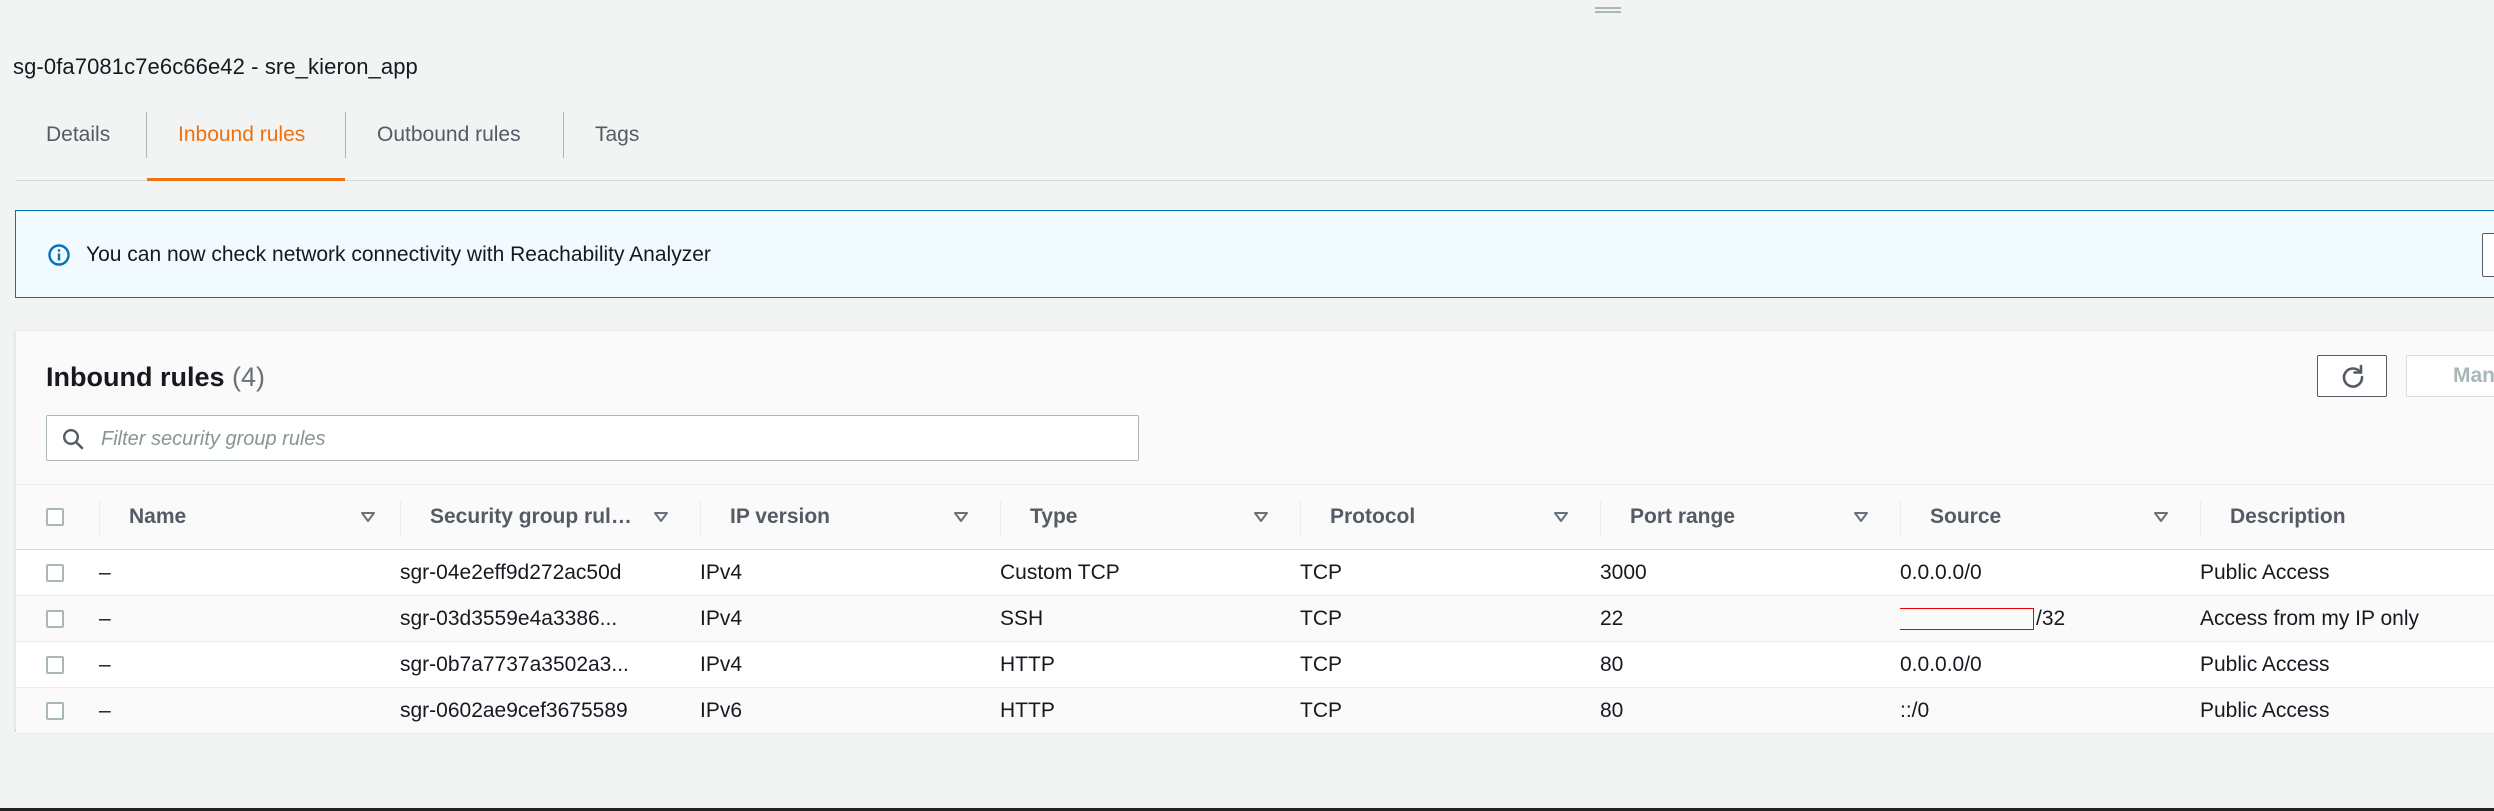 The image size is (2494, 811). Describe the element at coordinates (780, 516) in the screenshot. I see `column-label: IP version` at that location.